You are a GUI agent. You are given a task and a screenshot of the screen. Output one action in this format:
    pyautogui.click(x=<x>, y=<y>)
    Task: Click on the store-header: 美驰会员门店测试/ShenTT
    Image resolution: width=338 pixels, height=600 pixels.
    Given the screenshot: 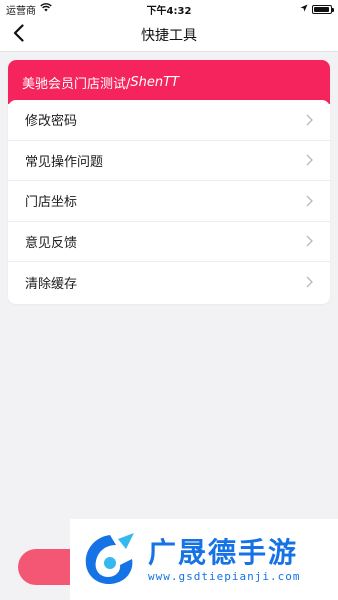 What is the action you would take?
    pyautogui.click(x=169, y=82)
    